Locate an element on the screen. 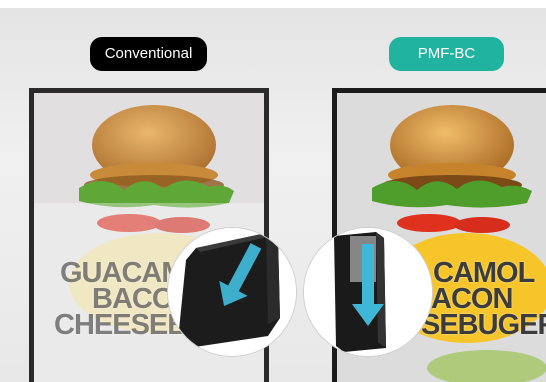 This screenshot has width=546, height=382. pmf-bc-bezel-zoom is located at coordinates (368, 292).